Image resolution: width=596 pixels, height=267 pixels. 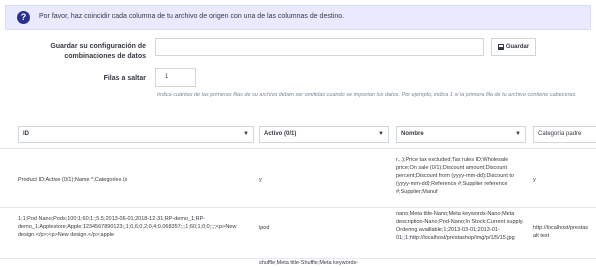 What do you see at coordinates (280, 134) in the screenshot?
I see `column-select-label: Activo (0/1)` at bounding box center [280, 134].